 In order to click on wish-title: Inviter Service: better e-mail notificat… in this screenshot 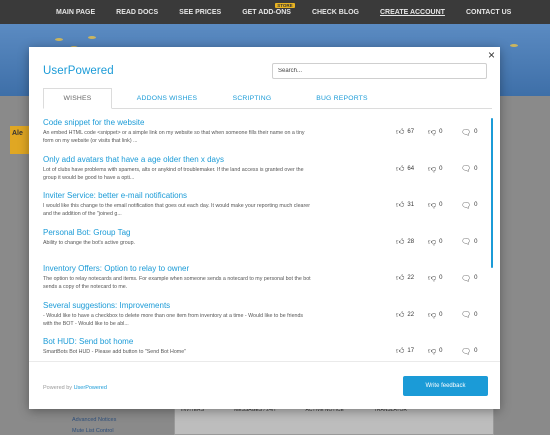, I will do `click(115, 195)`.